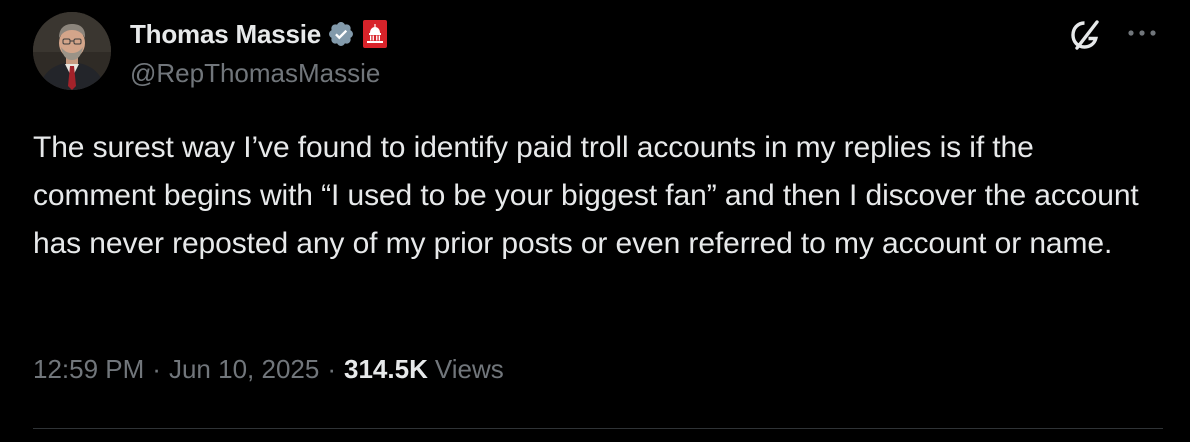  Describe the element at coordinates (469, 369) in the screenshot. I see `views-label: Views` at that location.